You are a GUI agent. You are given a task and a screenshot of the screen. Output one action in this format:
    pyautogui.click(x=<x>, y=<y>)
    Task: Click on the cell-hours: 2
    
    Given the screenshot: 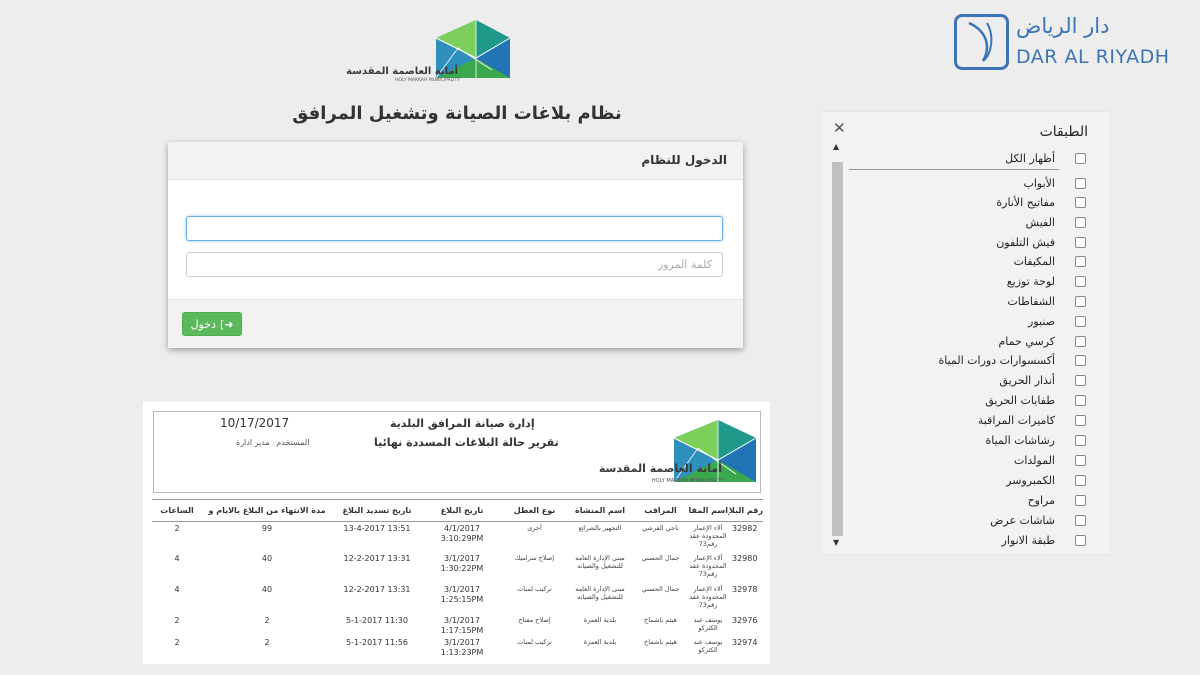 What is the action you would take?
    pyautogui.click(x=177, y=642)
    